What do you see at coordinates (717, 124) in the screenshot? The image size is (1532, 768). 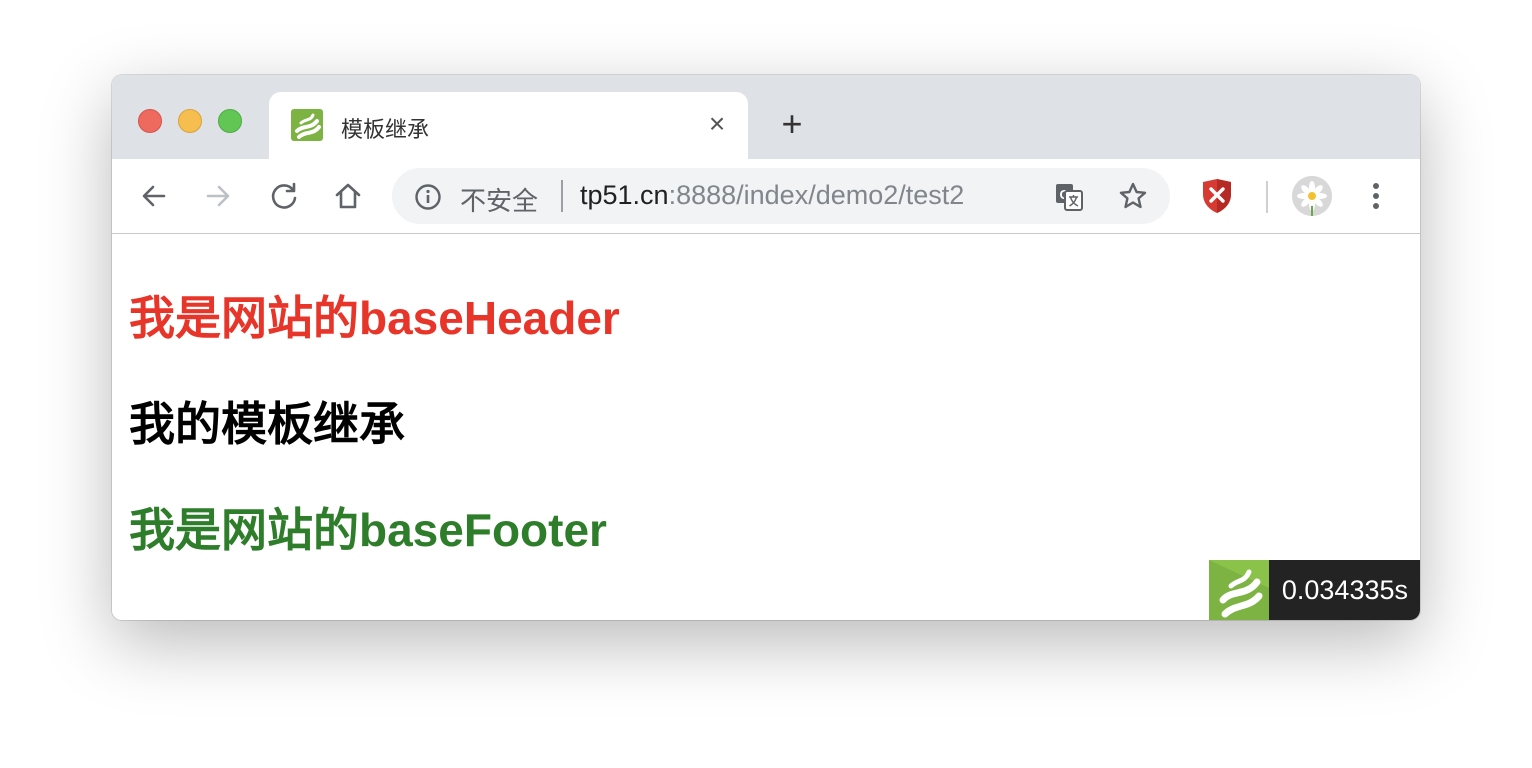 I see `tab-close-icon: ×` at bounding box center [717, 124].